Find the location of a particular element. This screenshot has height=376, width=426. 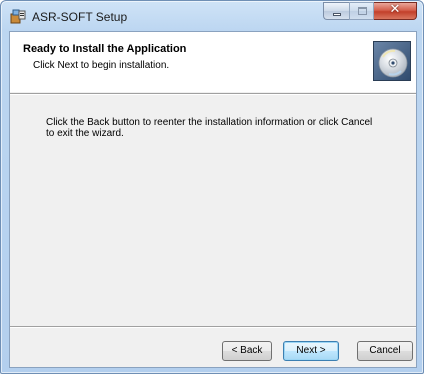

banner-title: Ready to Install the Application is located at coordinates (105, 49).